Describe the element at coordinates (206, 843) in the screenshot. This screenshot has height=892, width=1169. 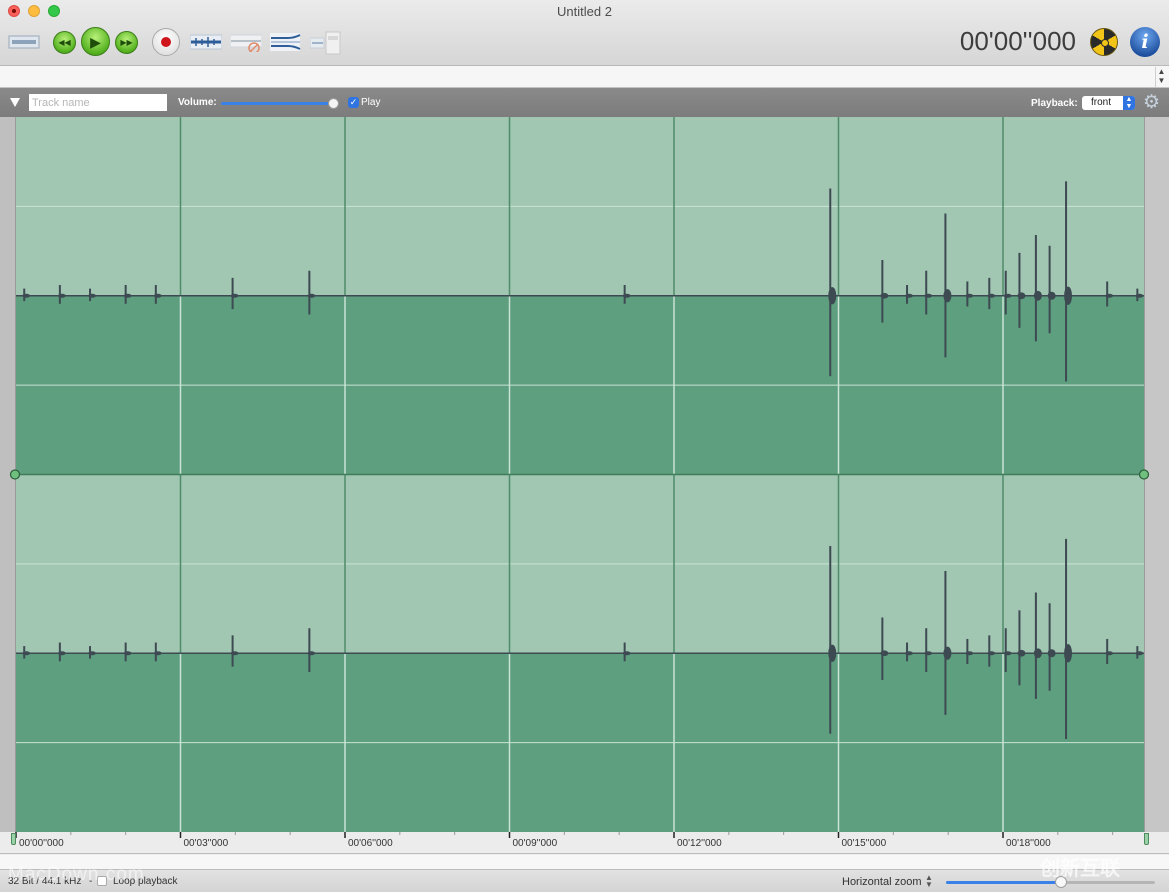
I see `ruler-tick-label: 00'03''000` at that location.